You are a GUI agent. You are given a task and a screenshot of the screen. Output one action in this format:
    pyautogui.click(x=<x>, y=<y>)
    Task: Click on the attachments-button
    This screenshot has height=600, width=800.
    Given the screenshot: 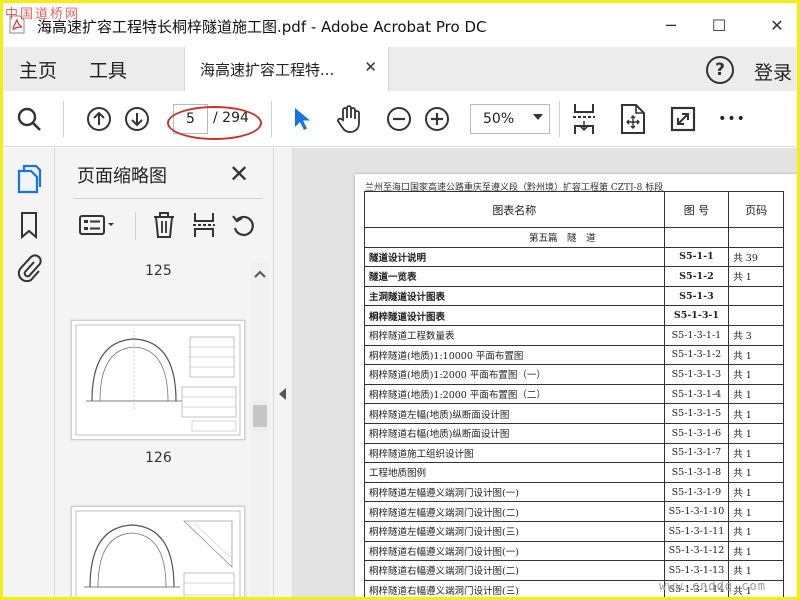 What is the action you would take?
    pyautogui.click(x=29, y=267)
    